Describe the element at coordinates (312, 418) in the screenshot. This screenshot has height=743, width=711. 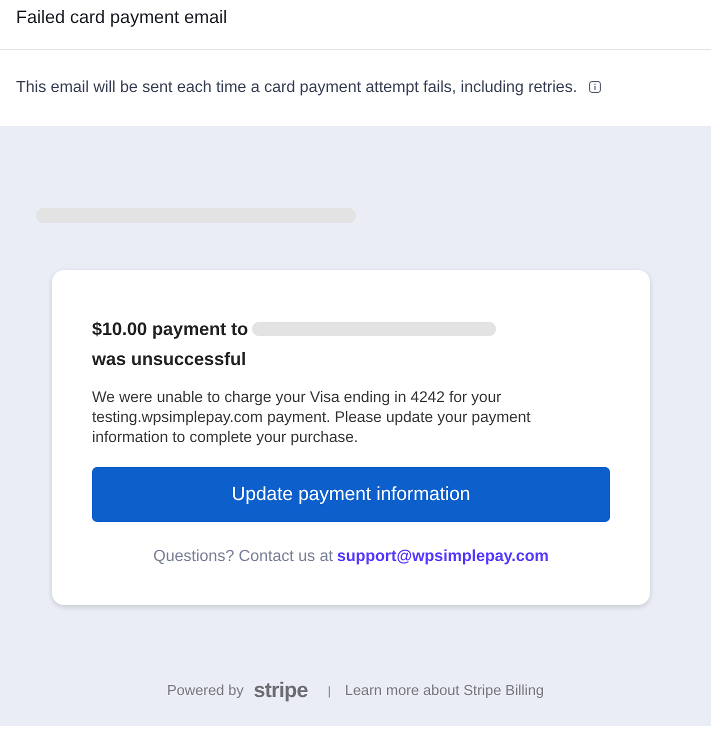
I see `body-text: We were unable to charge your Visa ending in 4242 for your testing.wpsimplepay.com payment. Please update your payment information to complete your purchase.` at that location.